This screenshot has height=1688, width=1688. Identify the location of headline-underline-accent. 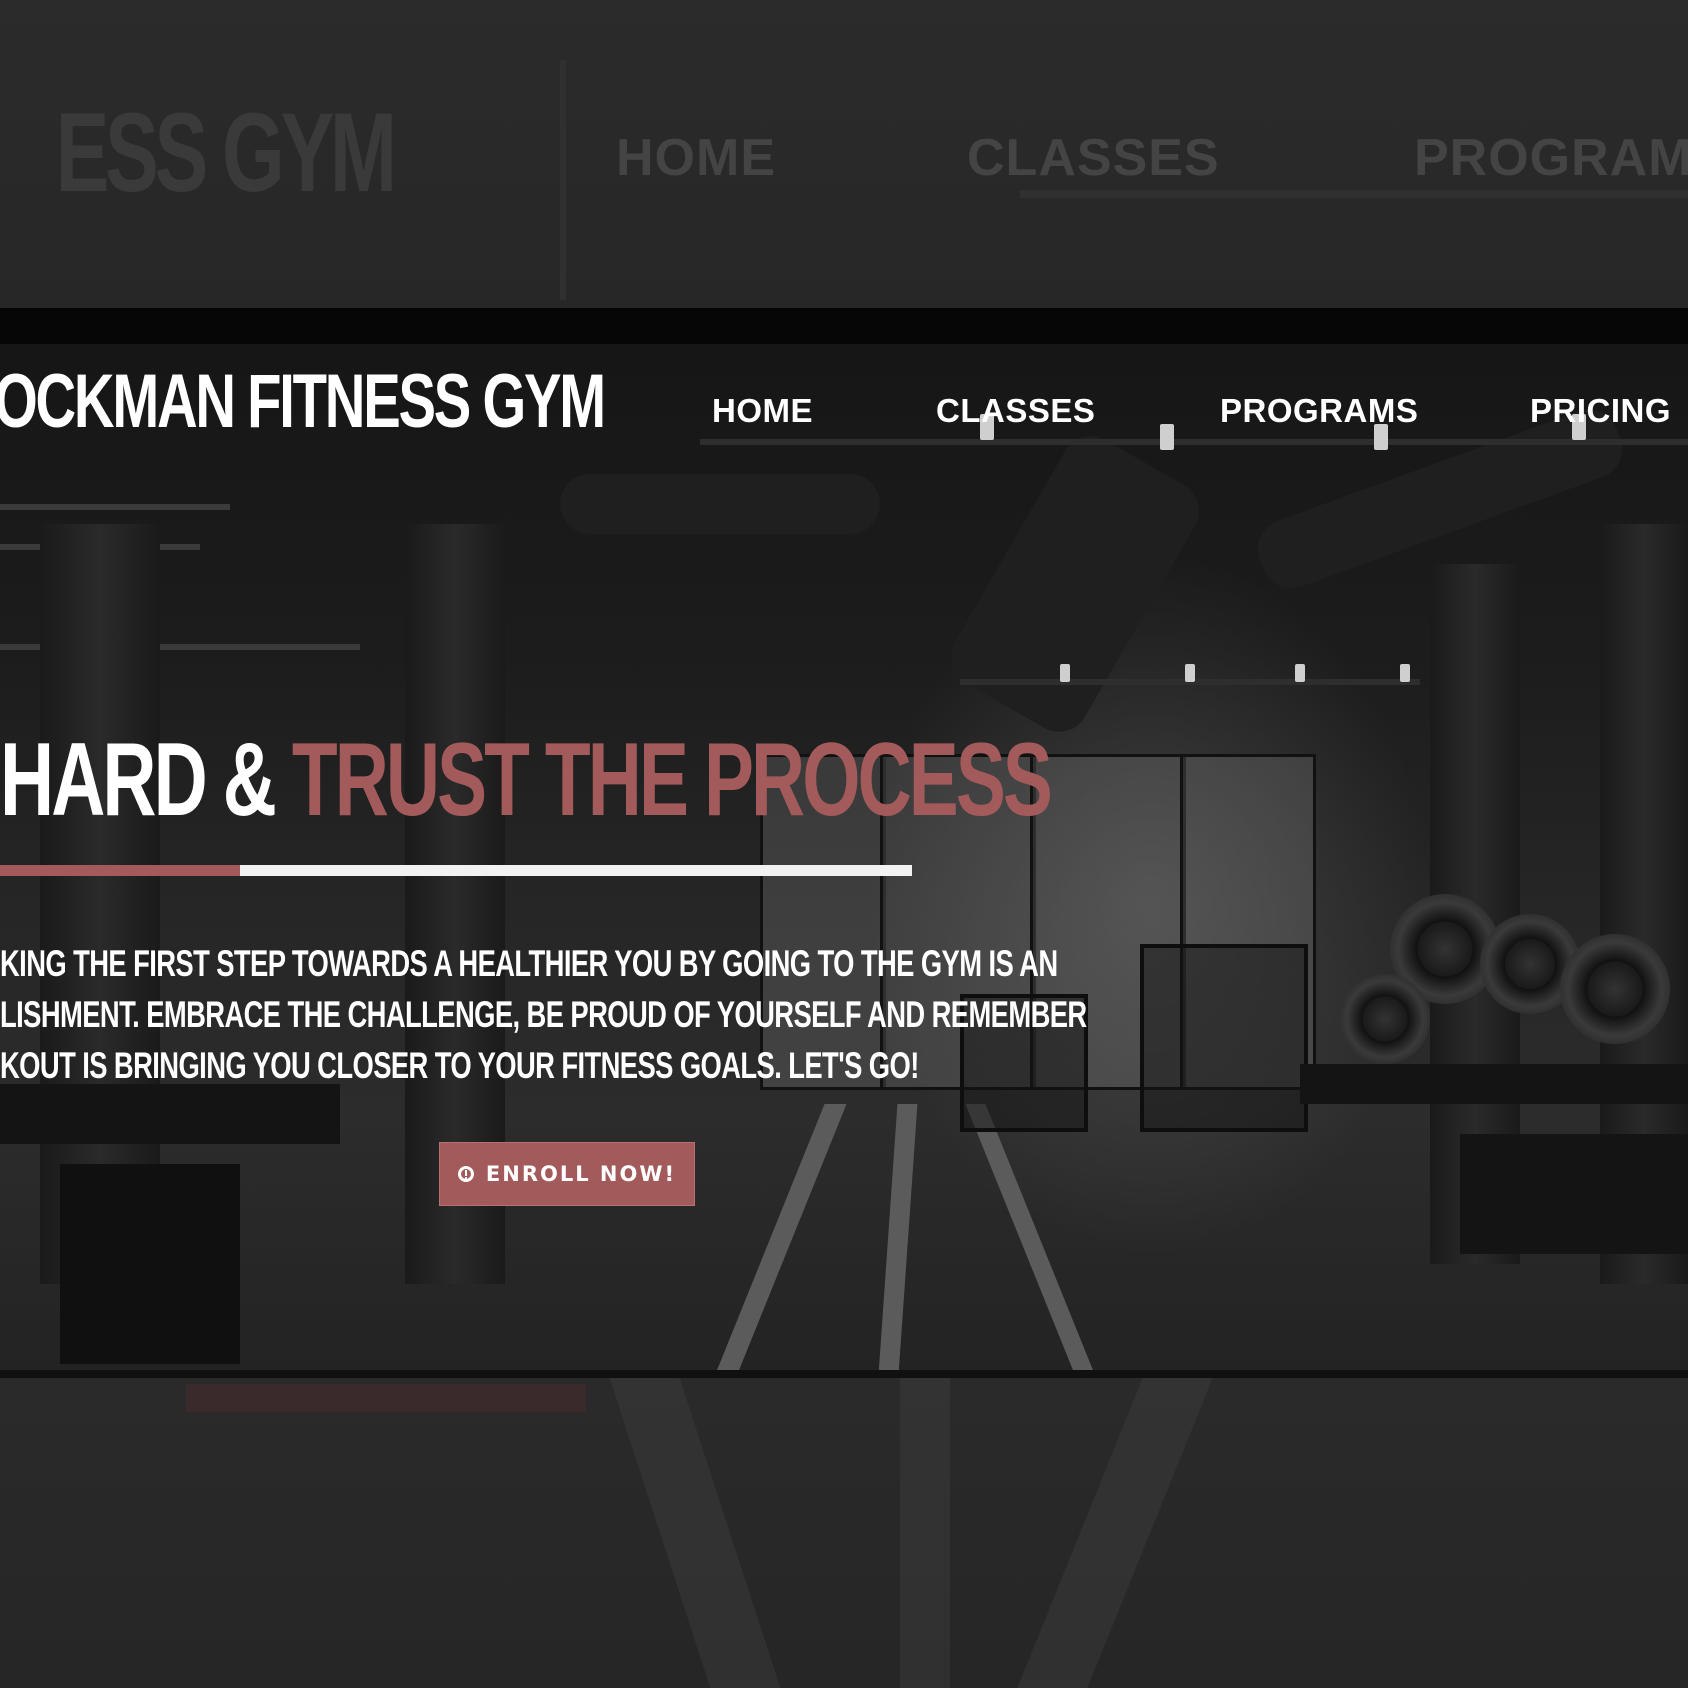
(120, 870).